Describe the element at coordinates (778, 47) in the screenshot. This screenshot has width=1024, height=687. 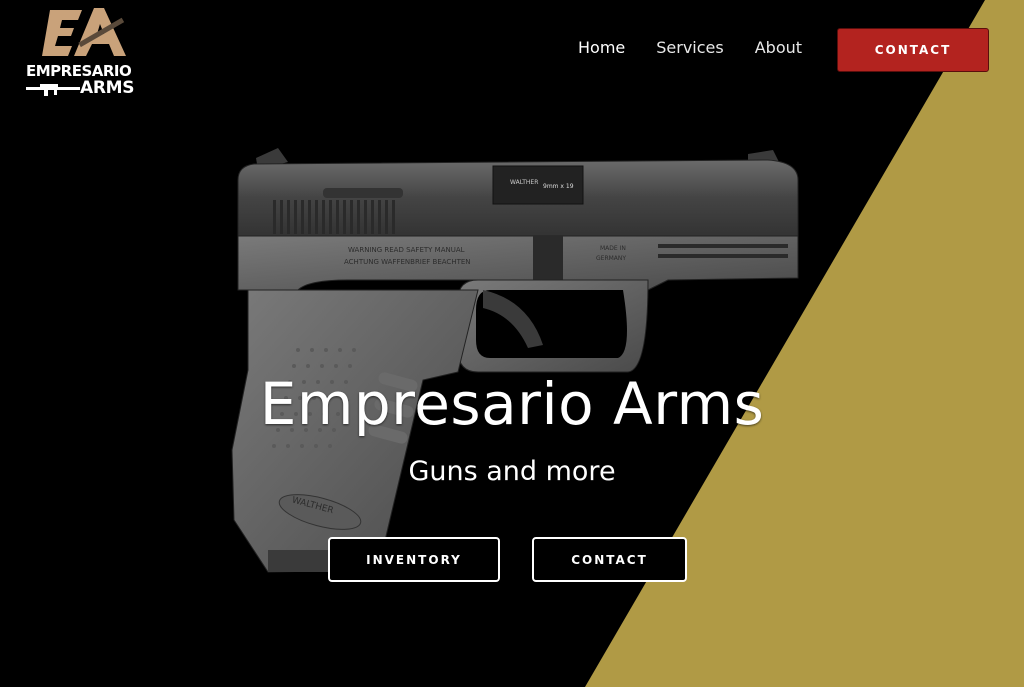
I see `nav-item-about: About` at that location.